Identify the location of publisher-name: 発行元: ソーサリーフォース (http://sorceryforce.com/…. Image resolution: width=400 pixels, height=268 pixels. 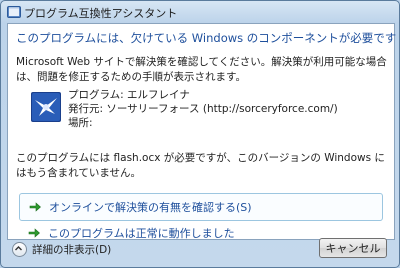
(203, 109).